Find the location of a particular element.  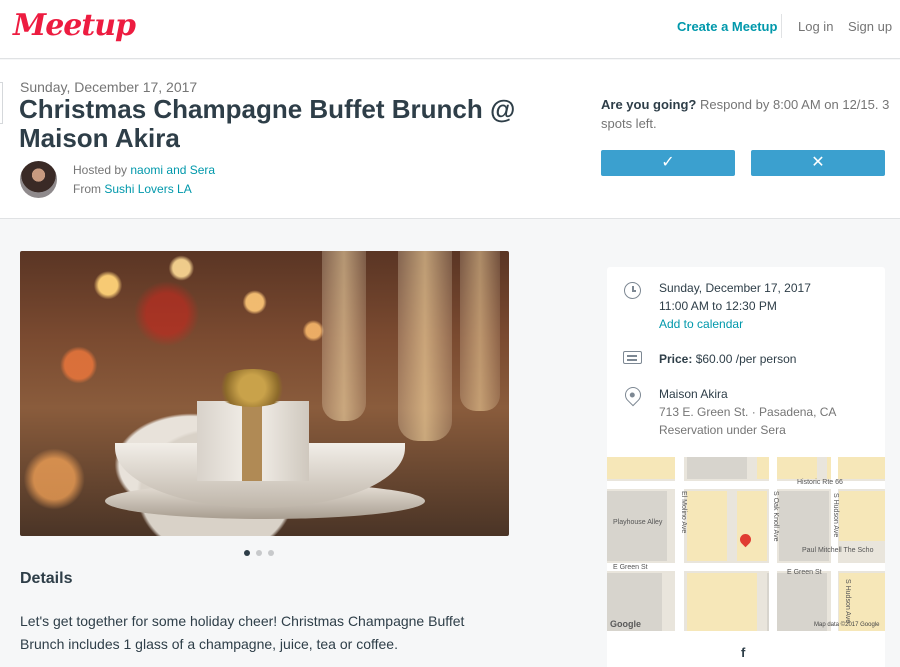

hosted-by-label: Hosted by is located at coordinates (102, 170).